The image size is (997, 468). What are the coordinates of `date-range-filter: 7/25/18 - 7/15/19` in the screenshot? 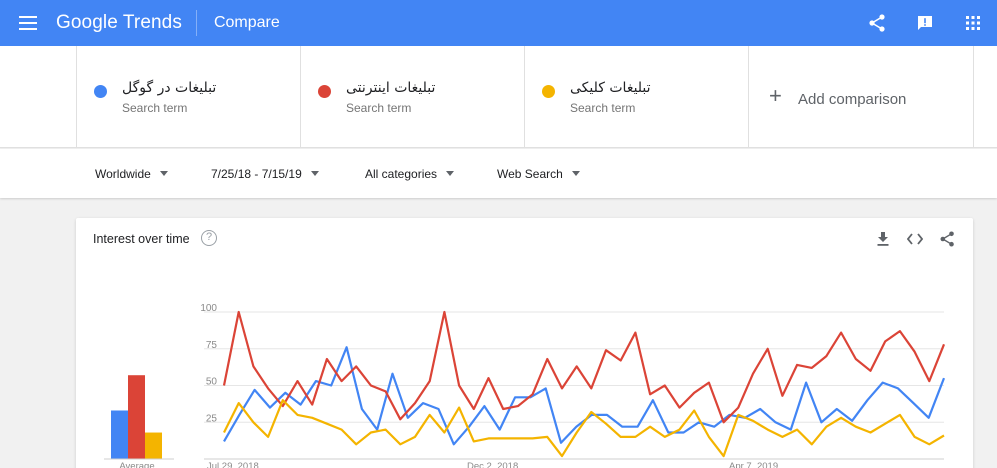 It's located at (265, 173).